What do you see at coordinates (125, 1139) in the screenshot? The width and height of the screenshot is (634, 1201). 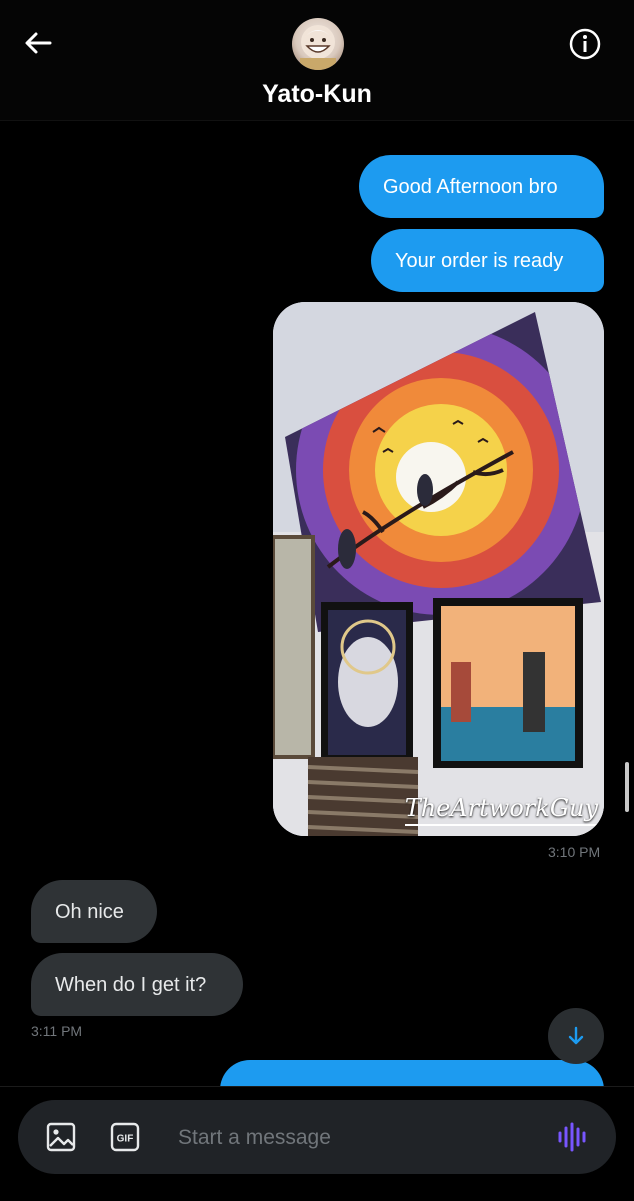 I see `gif-label: GIF` at bounding box center [125, 1139].